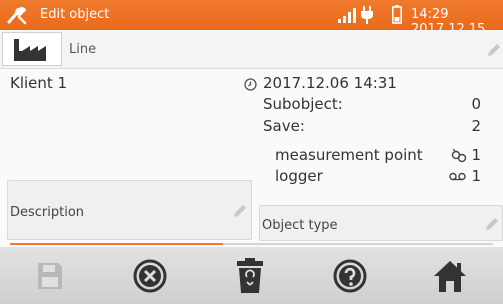 The height and width of the screenshot is (304, 503). Describe the element at coordinates (397, 14) in the screenshot. I see `battery-icon` at that location.